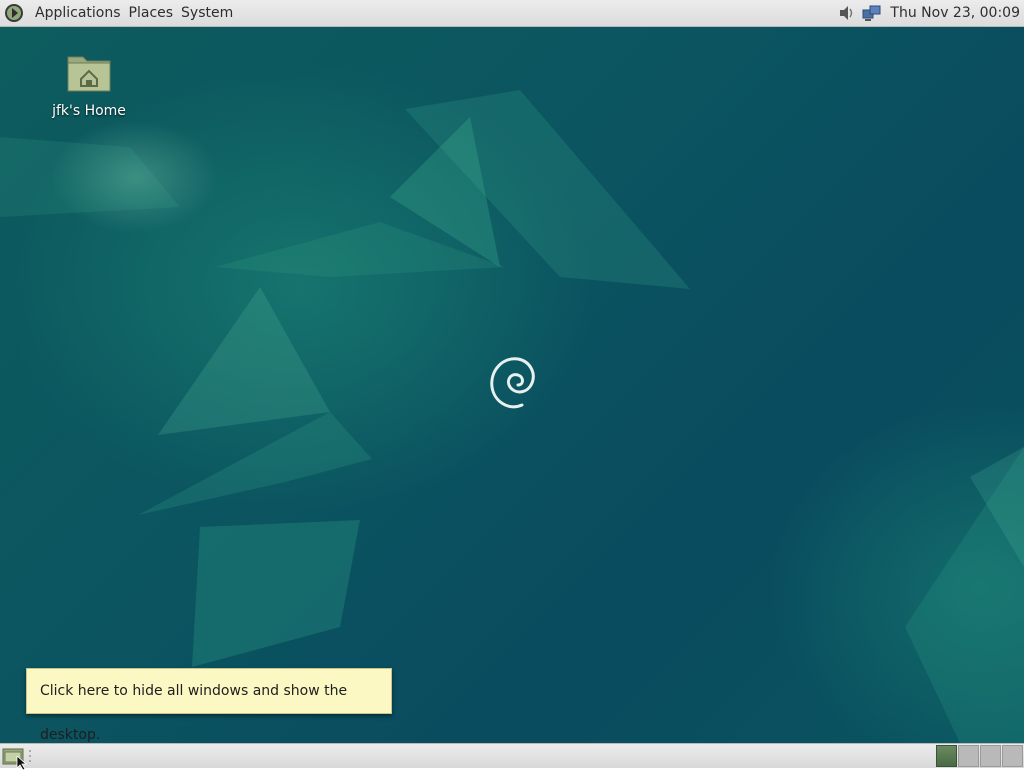  I want to click on places-menu: Places, so click(151, 13).